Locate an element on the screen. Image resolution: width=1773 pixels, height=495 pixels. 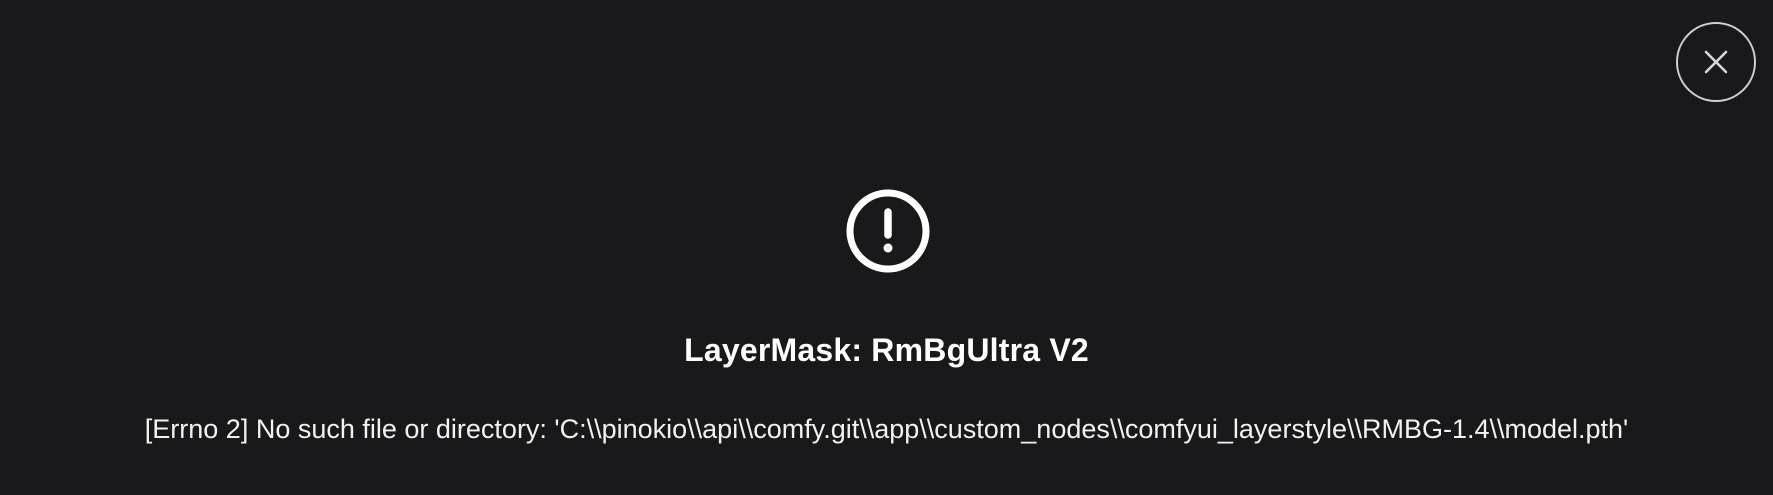
close-button is located at coordinates (1716, 62).